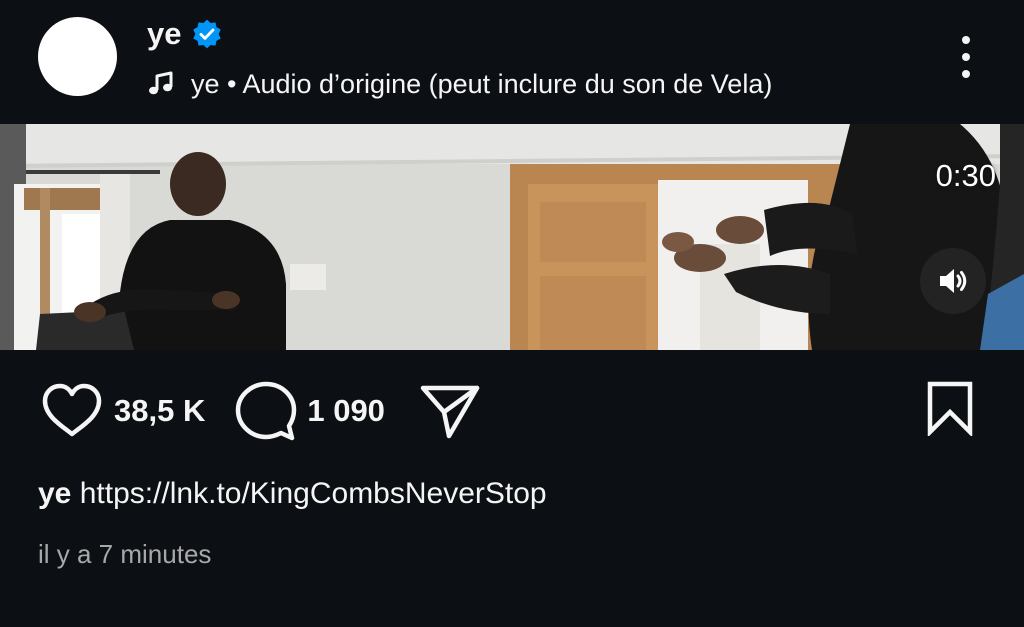  What do you see at coordinates (125, 554) in the screenshot?
I see `post-timestamp: il y a 7 minutes` at bounding box center [125, 554].